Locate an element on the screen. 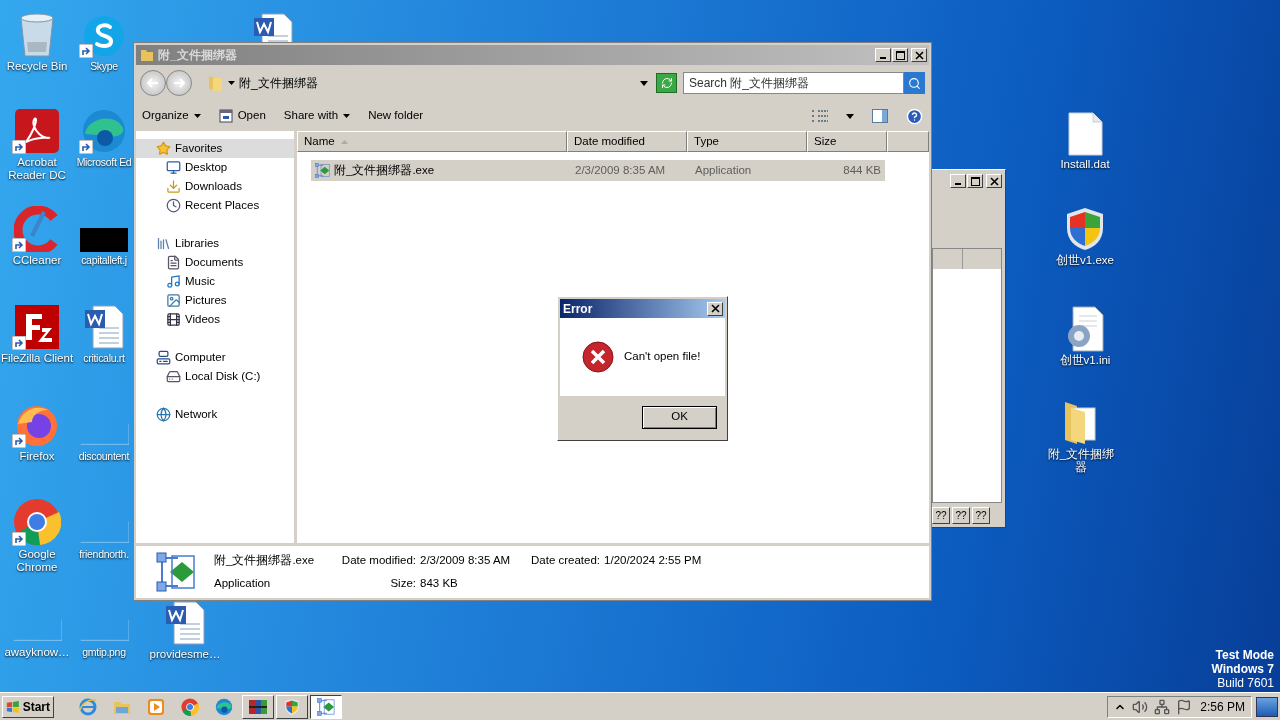  square-logo-icon is located at coordinates (37, 327).